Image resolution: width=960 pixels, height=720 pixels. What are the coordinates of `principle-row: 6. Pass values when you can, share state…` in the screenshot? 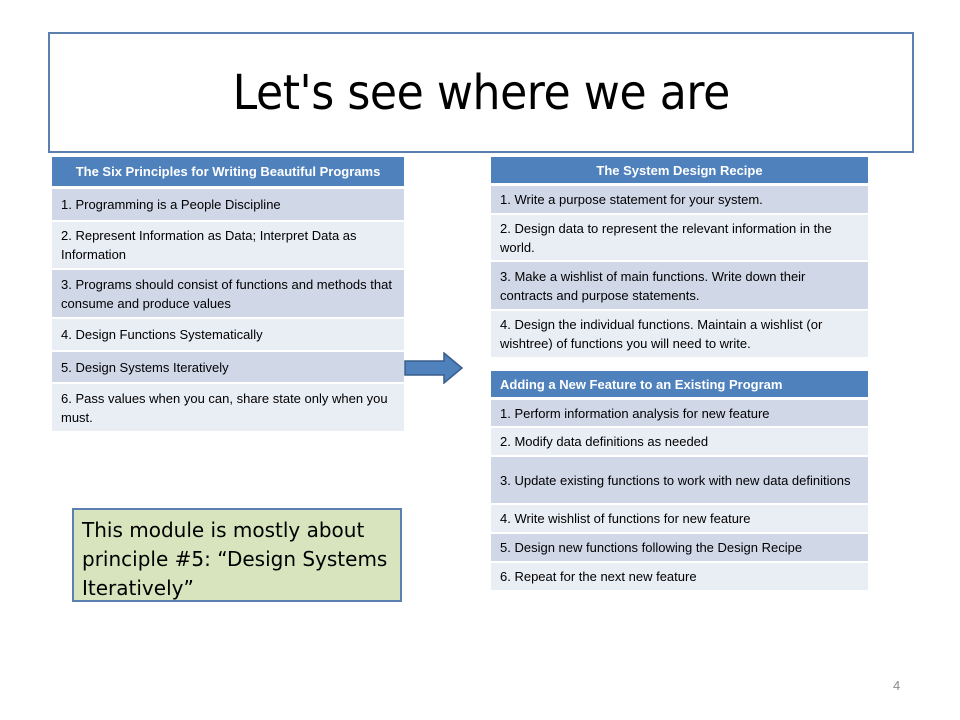 It's located at (228, 407).